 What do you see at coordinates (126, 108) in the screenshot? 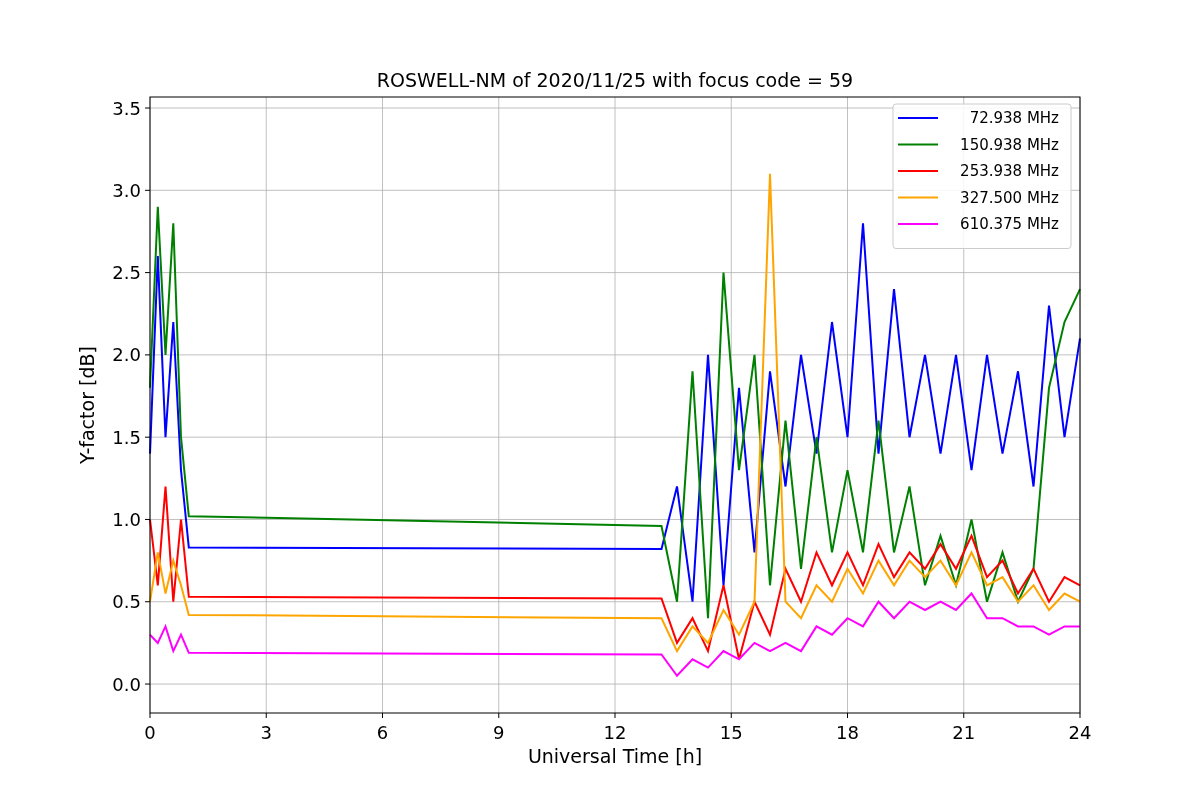
I see `y-tick-label: 3.5` at bounding box center [126, 108].